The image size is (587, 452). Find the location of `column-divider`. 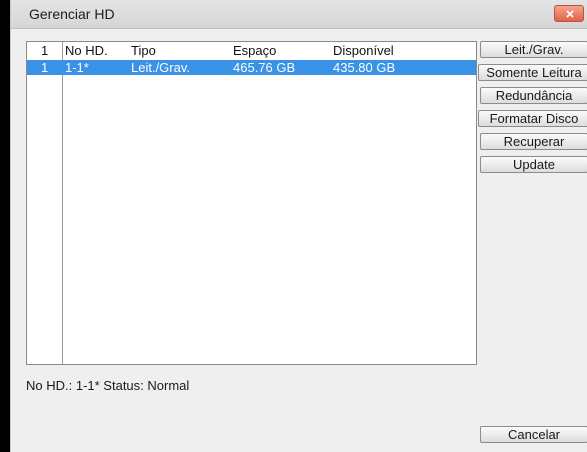

column-divider is located at coordinates (62, 203).